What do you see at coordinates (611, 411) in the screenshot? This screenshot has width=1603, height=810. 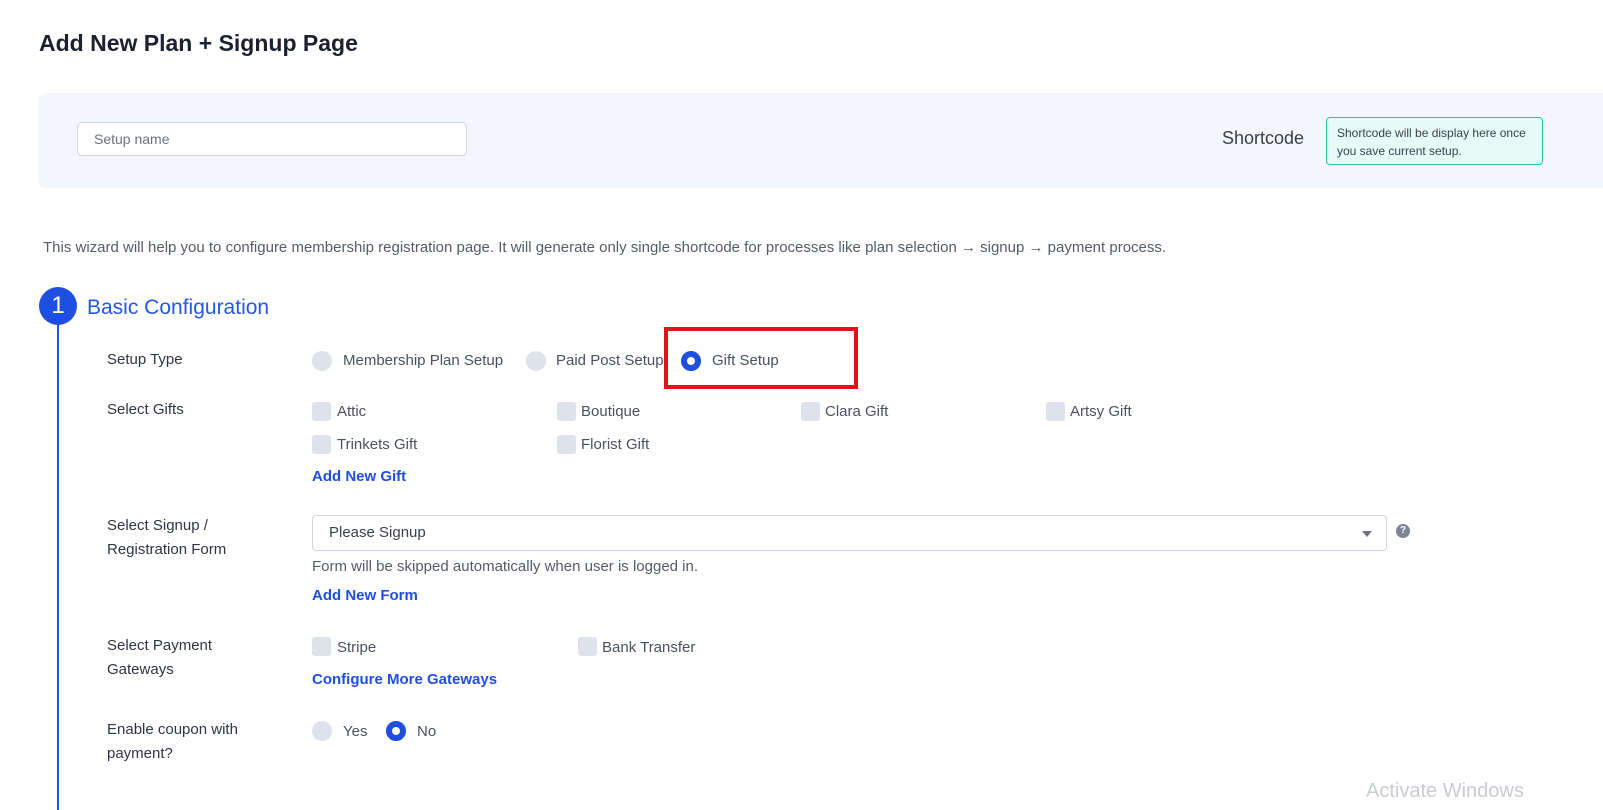 I see `checkbox-label-boutique: Boutique` at bounding box center [611, 411].